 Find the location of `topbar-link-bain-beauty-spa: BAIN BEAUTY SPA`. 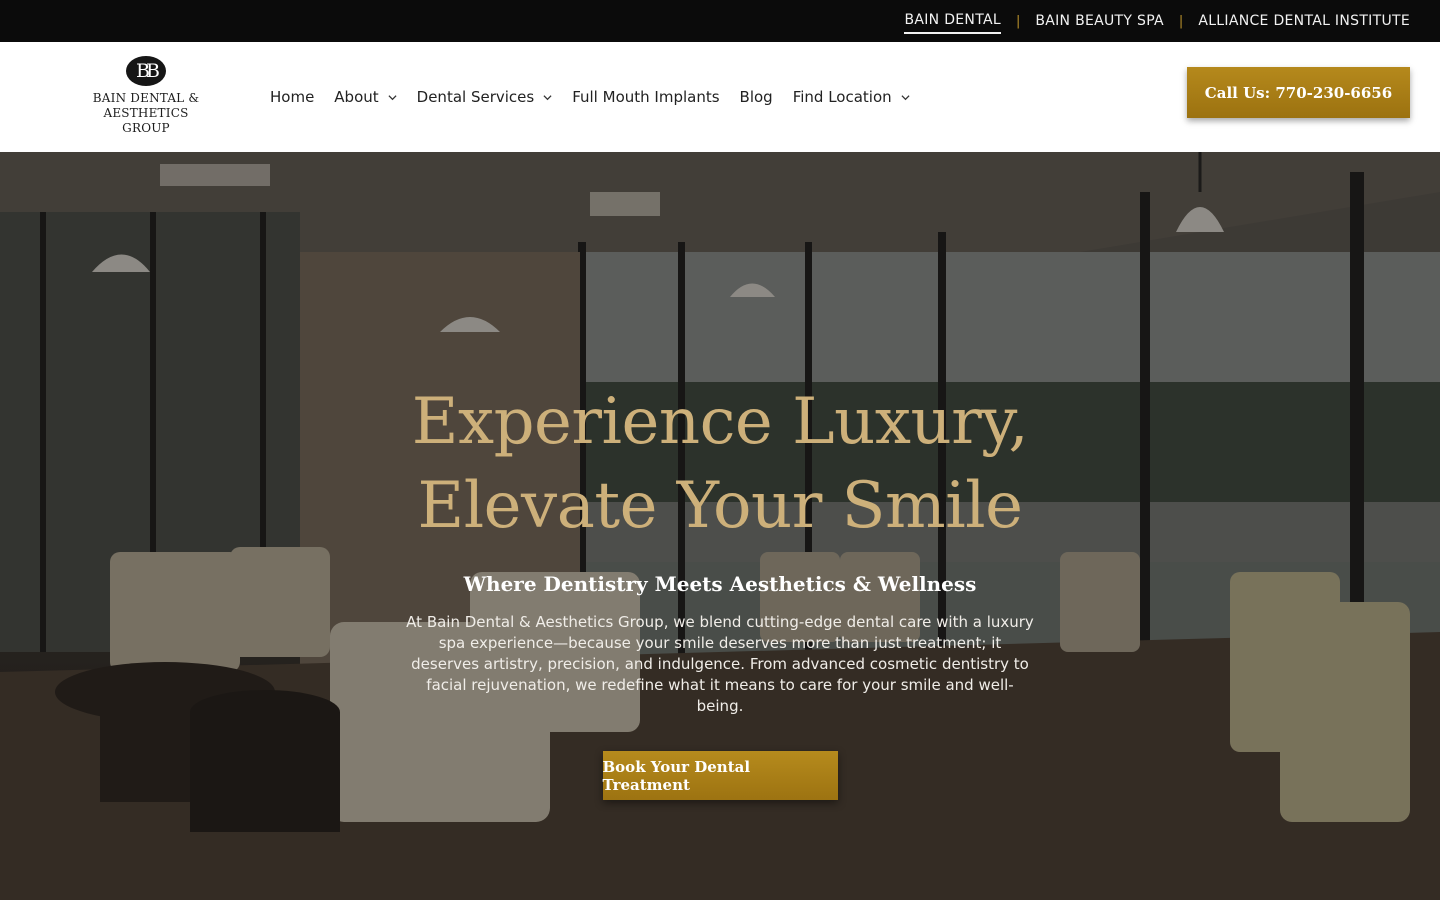

topbar-link-bain-beauty-spa: BAIN BEAUTY SPA is located at coordinates (1099, 23).